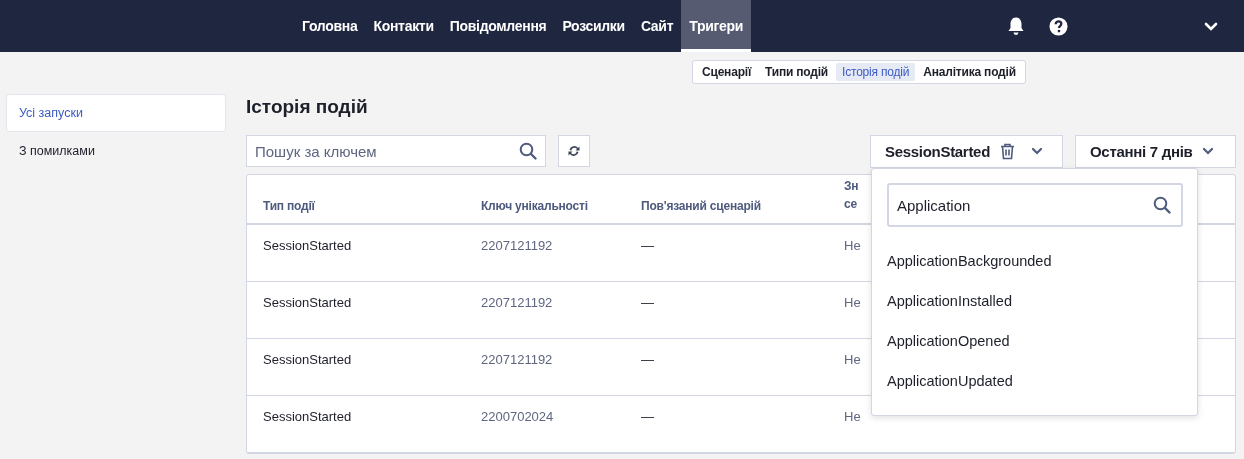 The image size is (1244, 459). I want to click on nav-item: Головна, so click(330, 26).